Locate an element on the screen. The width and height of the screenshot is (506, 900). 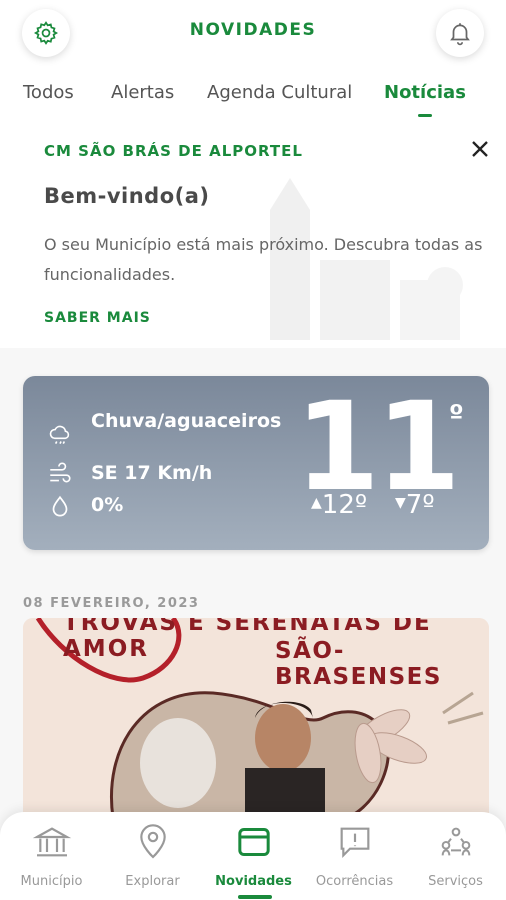
nav-servicos-label: Serviços is located at coordinates (455, 881).